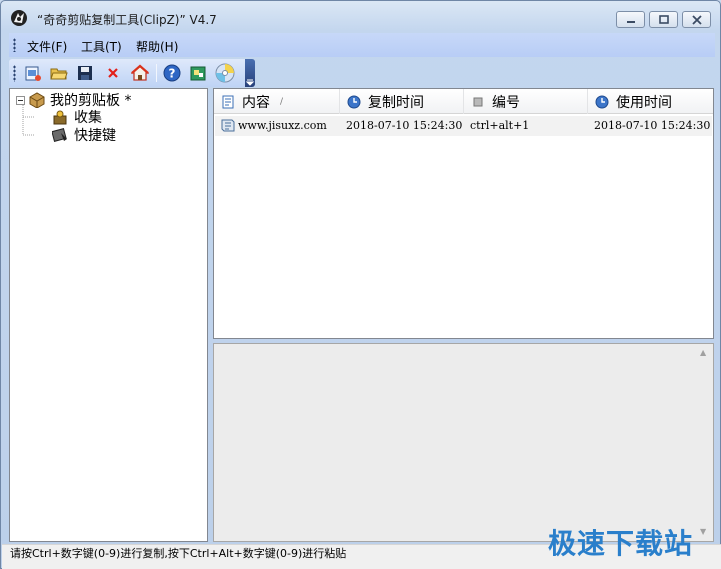  I want to click on column-copy-time-label: 复制时间, so click(396, 102).